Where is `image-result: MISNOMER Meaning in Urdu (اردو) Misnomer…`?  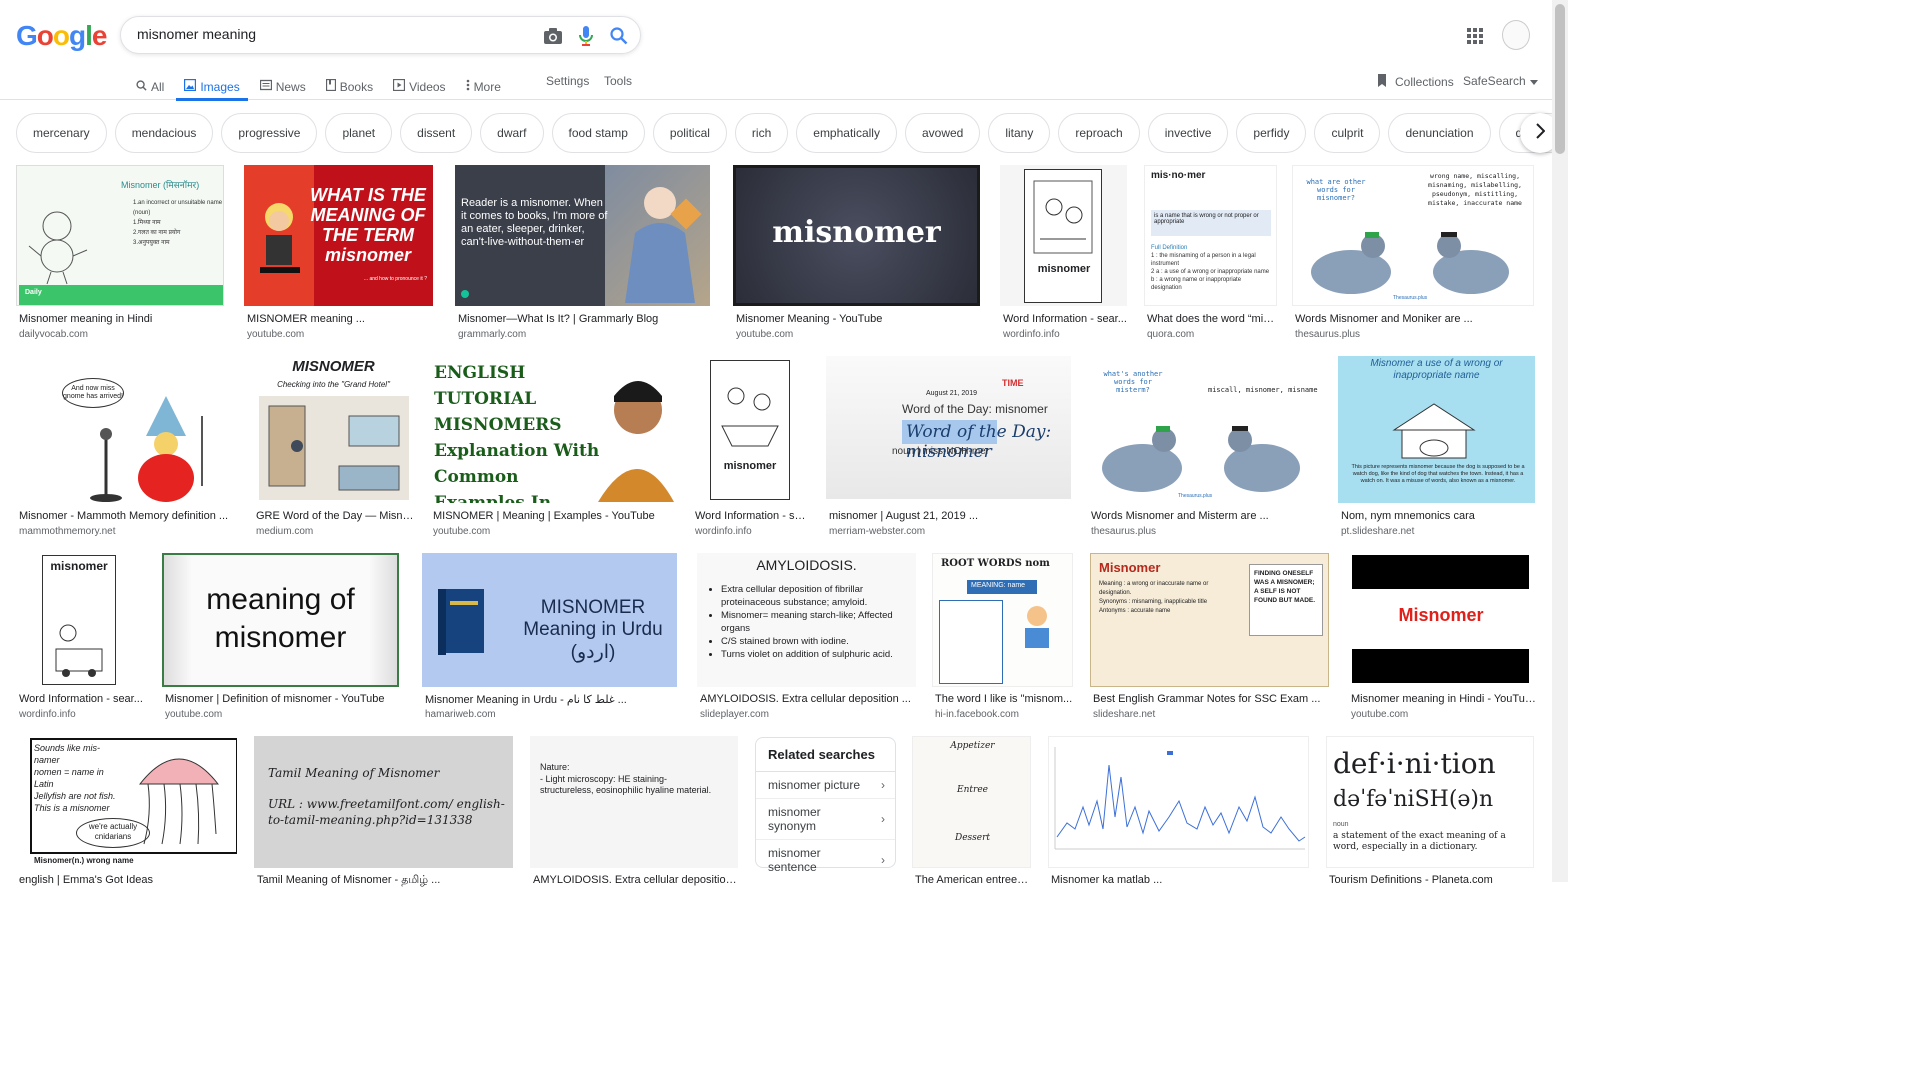
image-result: MISNOMER Meaning in Urdu (اردو) Misnomer… is located at coordinates (550, 638).